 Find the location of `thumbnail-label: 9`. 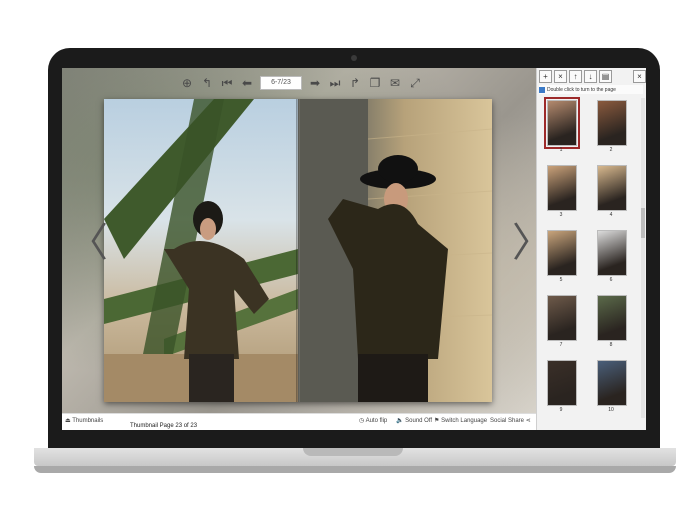

thumbnail-label: 9 is located at coordinates (561, 410).